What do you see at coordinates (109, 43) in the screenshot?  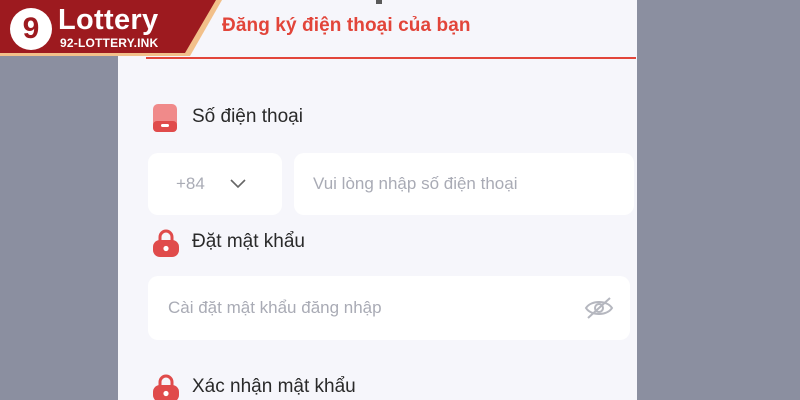 I see `brand-domain: 92-LOTTERY.INK` at bounding box center [109, 43].